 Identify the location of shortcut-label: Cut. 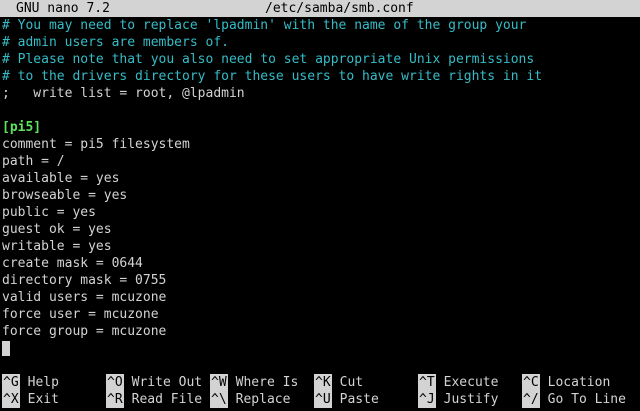
(351, 382).